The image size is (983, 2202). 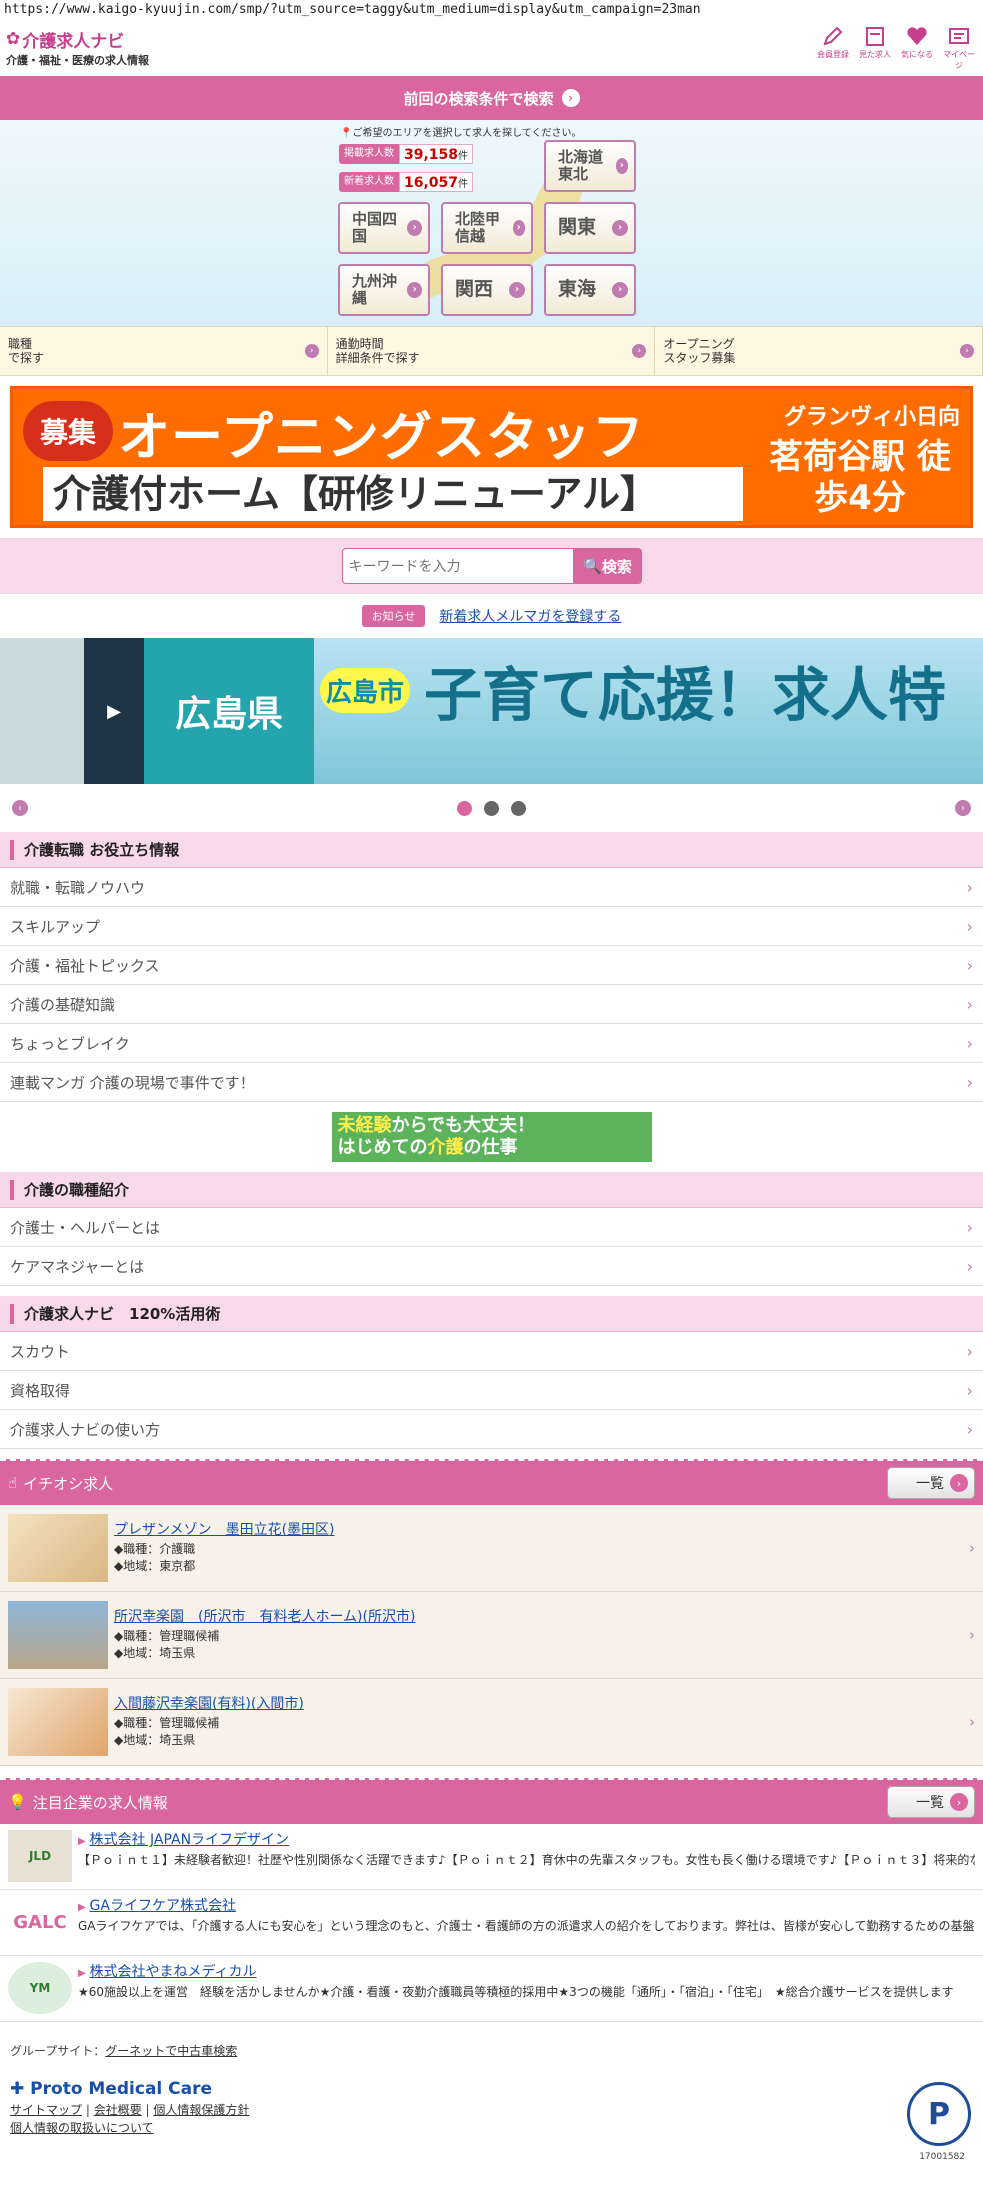 What do you see at coordinates (118, 2110) in the screenshot?
I see `company-info-link: 会社概要` at bounding box center [118, 2110].